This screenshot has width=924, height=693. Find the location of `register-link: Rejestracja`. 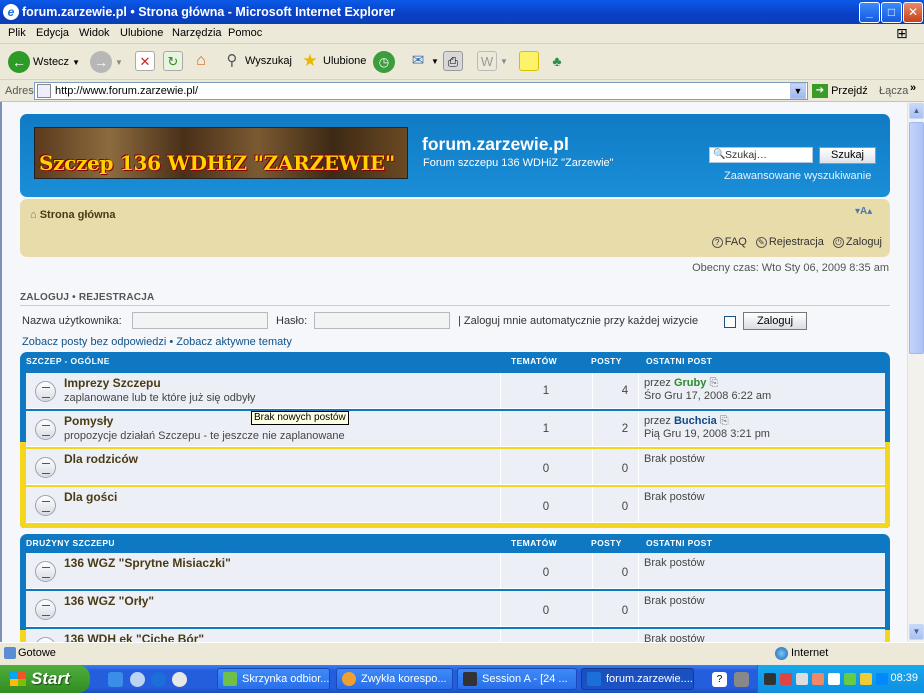

register-link: Rejestracja is located at coordinates (796, 242).